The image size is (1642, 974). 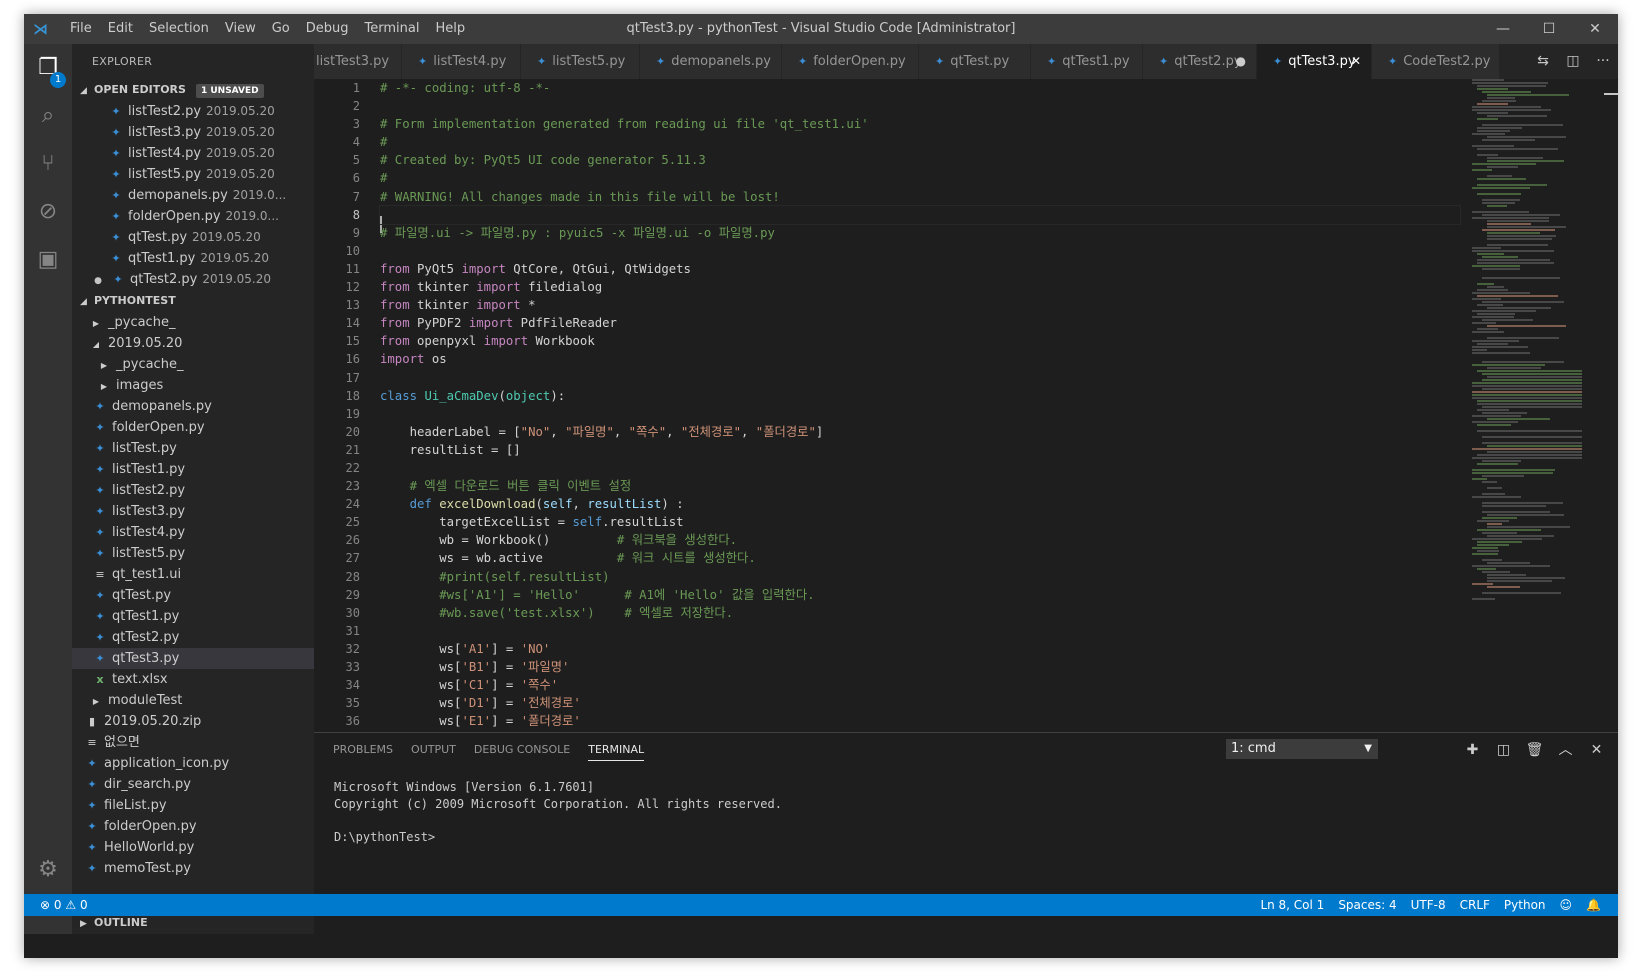 What do you see at coordinates (193, 868) in the screenshot?
I see `tree-file: ✦ memoTest.py` at bounding box center [193, 868].